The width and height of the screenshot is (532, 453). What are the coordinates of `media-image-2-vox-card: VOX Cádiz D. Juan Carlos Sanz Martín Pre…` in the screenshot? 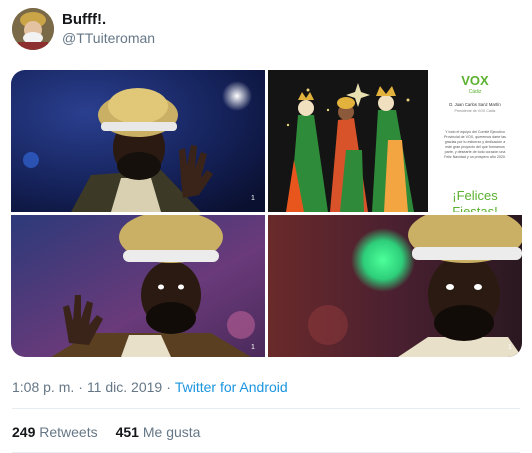 It's located at (395, 141).